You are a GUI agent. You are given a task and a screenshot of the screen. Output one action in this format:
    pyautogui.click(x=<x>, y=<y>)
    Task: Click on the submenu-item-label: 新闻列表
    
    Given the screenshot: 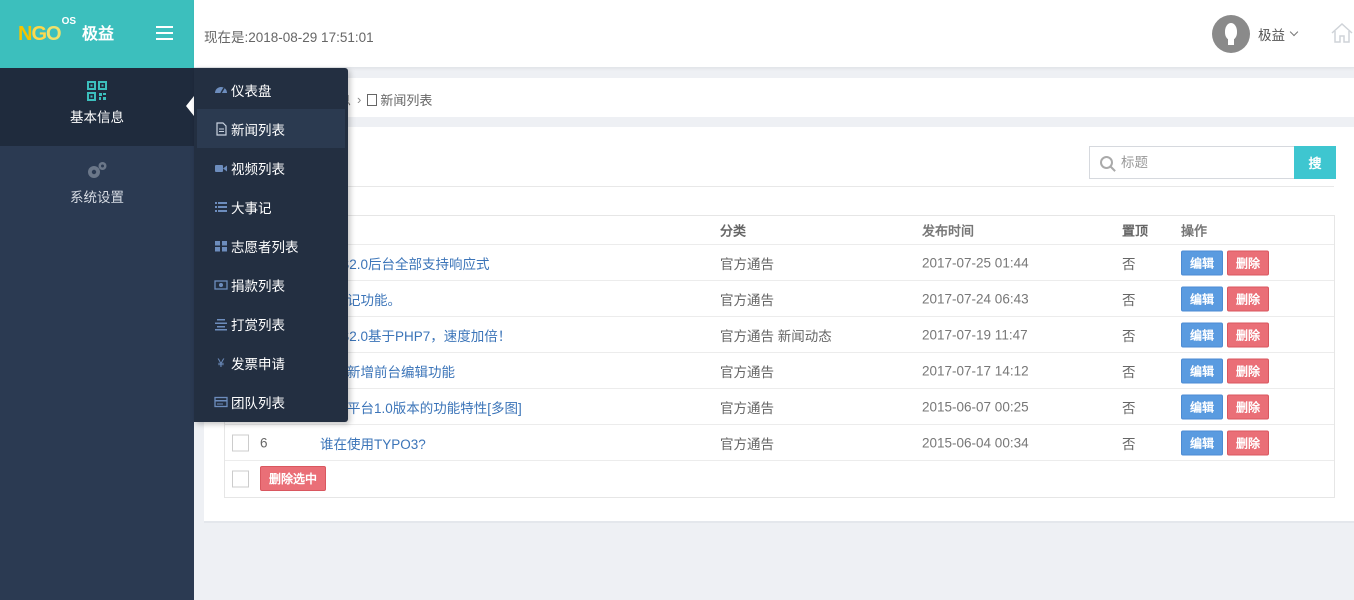 What is the action you would take?
    pyautogui.click(x=258, y=130)
    